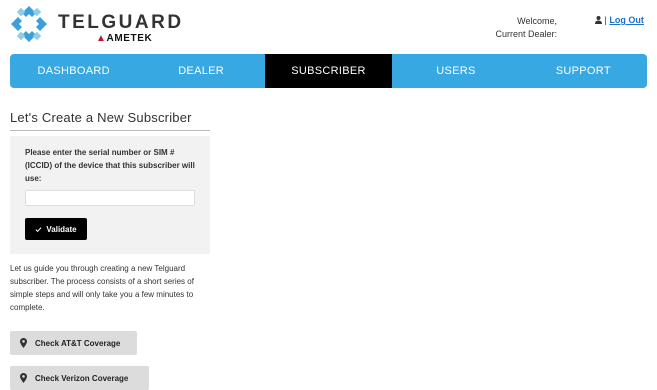  What do you see at coordinates (61, 229) in the screenshot?
I see `validate-label: Validate` at bounding box center [61, 229].